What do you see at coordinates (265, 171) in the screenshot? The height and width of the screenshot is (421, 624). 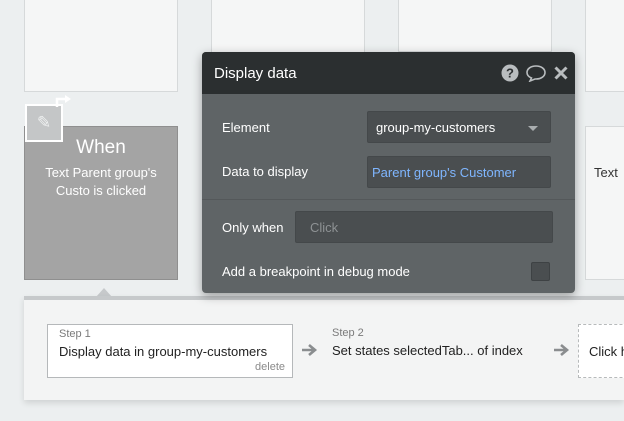 I see `data-to-display-label: Data to display` at bounding box center [265, 171].